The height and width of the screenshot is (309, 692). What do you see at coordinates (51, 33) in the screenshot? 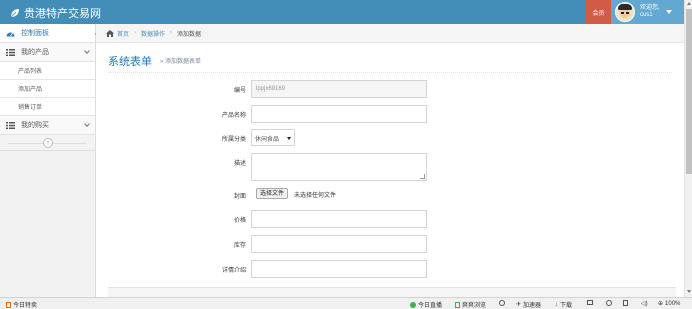
I see `sidebar-item-dashboard: 控制面板` at bounding box center [51, 33].